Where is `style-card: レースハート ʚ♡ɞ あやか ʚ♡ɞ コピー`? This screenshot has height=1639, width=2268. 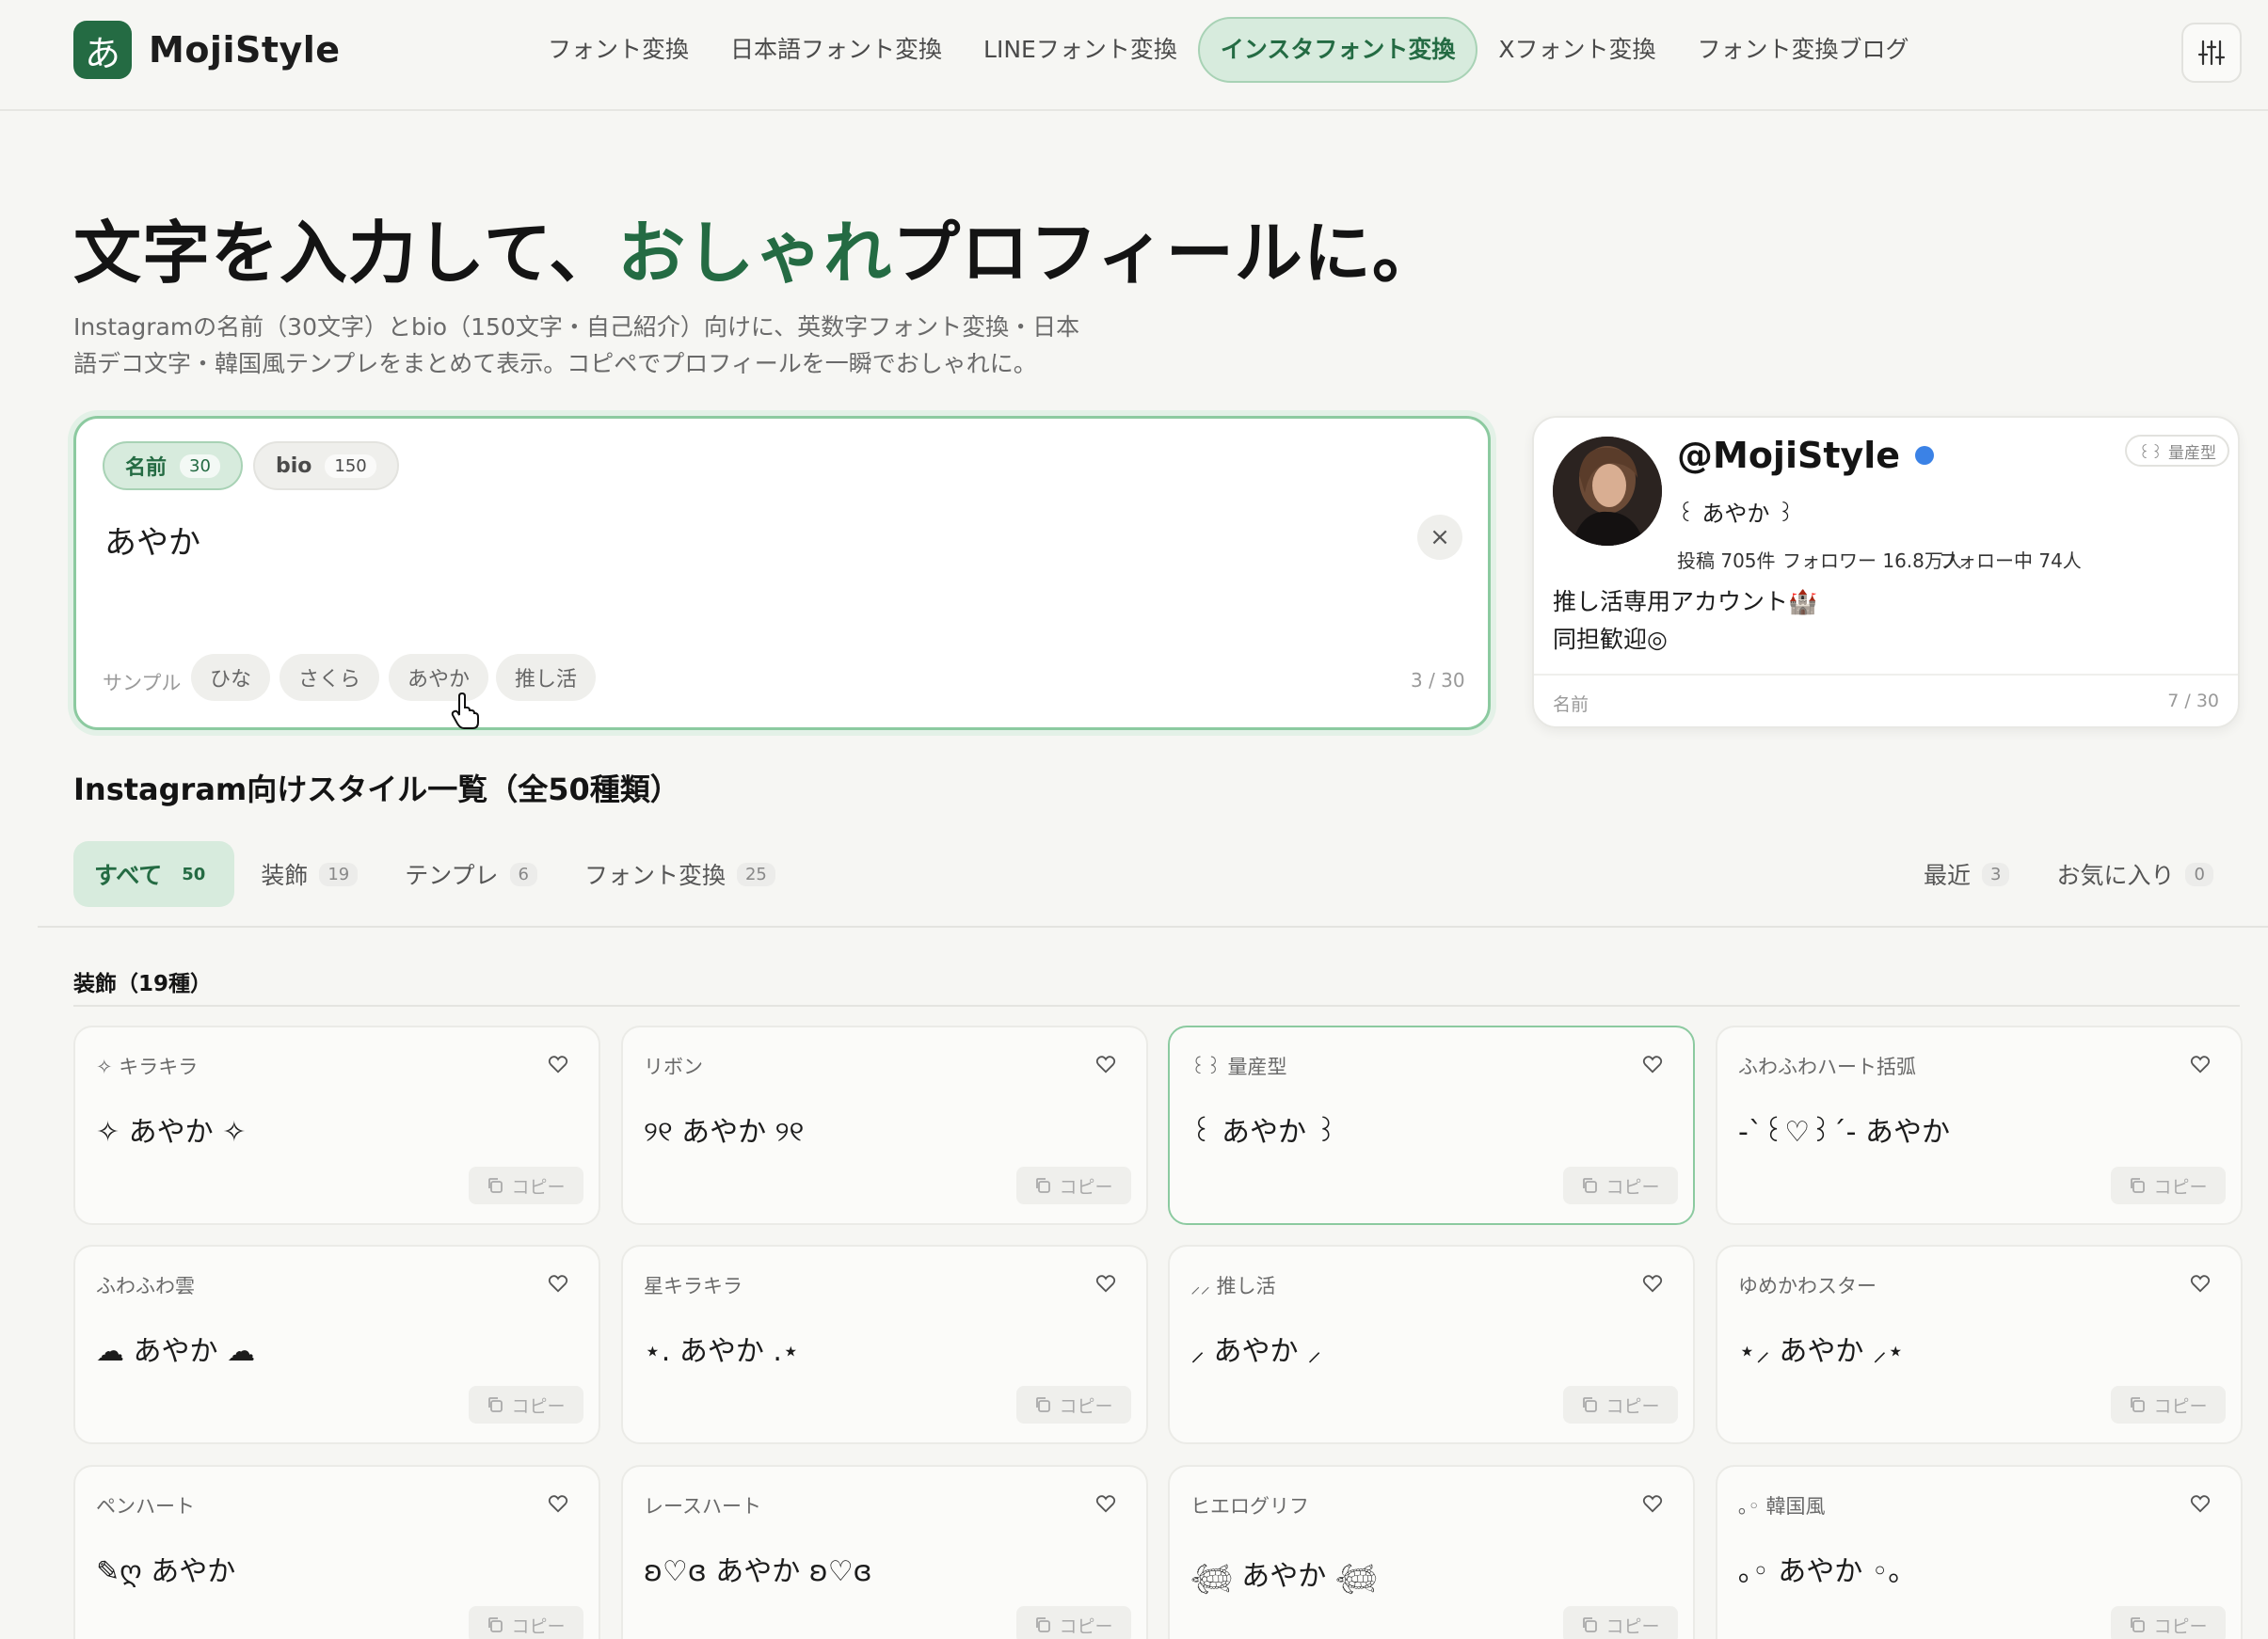 style-card: レースハート ʚ♡ɞ あやか ʚ♡ɞ コピー is located at coordinates (884, 1552).